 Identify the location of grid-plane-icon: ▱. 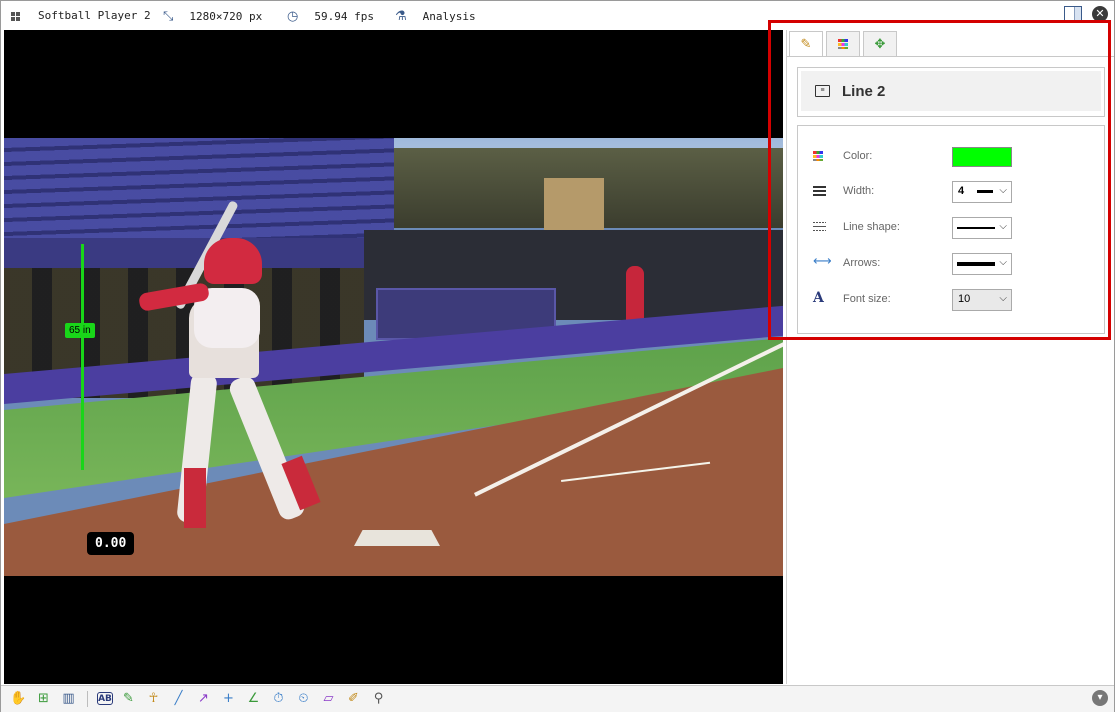
(328, 698).